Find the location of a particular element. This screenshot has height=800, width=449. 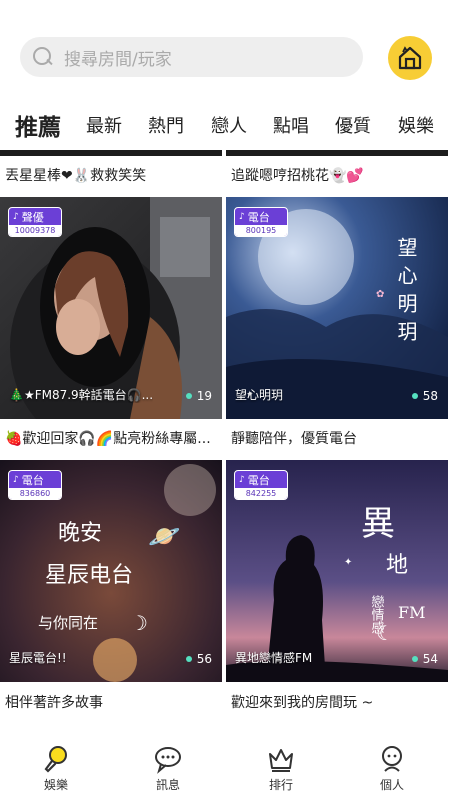

room-id: 836860 is located at coordinates (35, 493).